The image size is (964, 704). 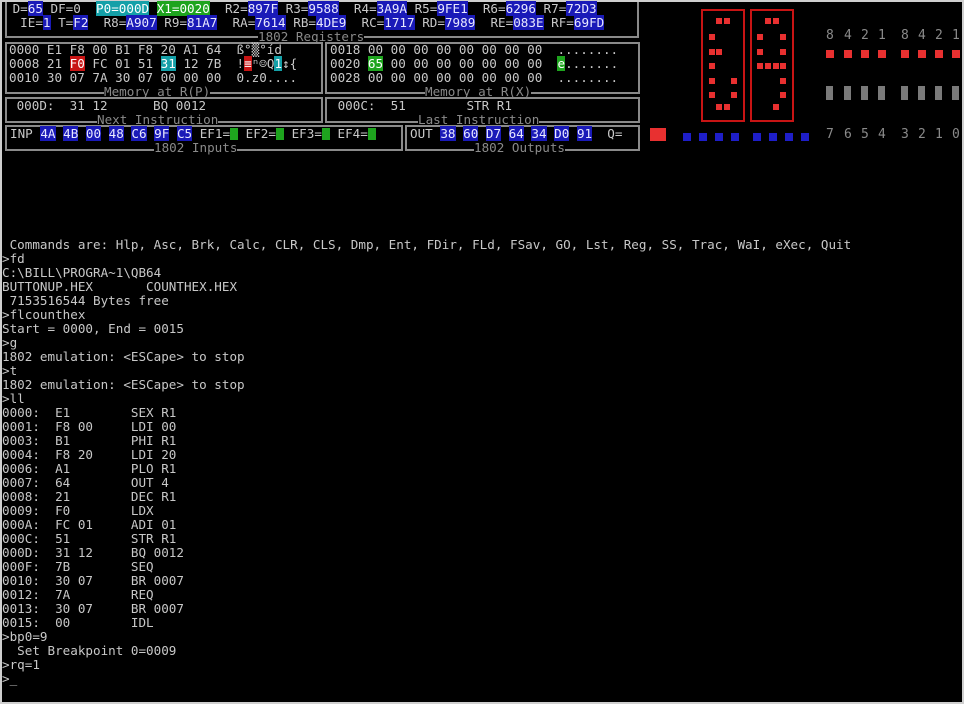 I want to click on memory-cell: 31, so click(x=168, y=63).